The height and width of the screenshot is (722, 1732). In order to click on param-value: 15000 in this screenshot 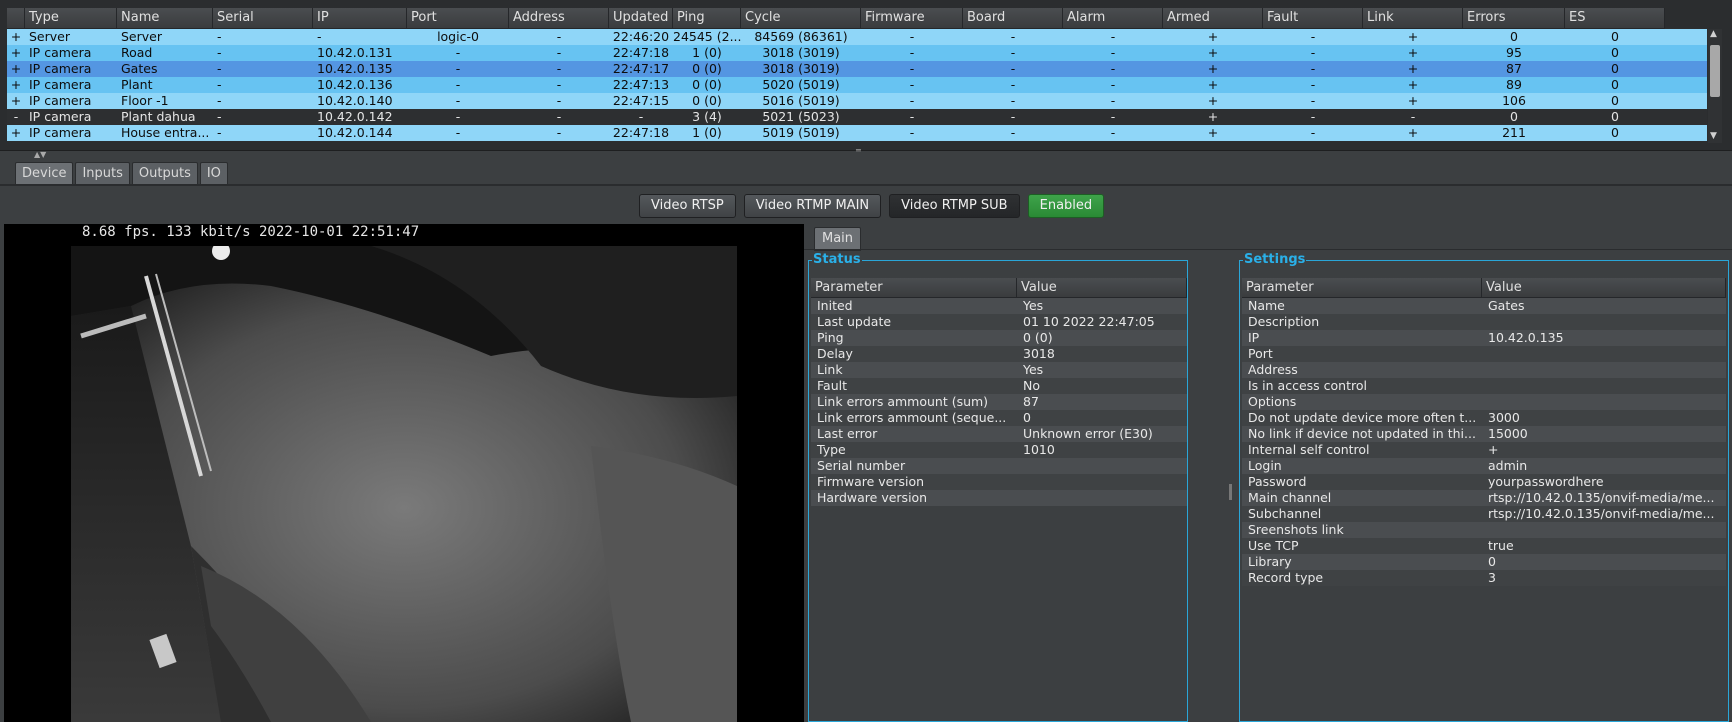, I will do `click(1604, 434)`.